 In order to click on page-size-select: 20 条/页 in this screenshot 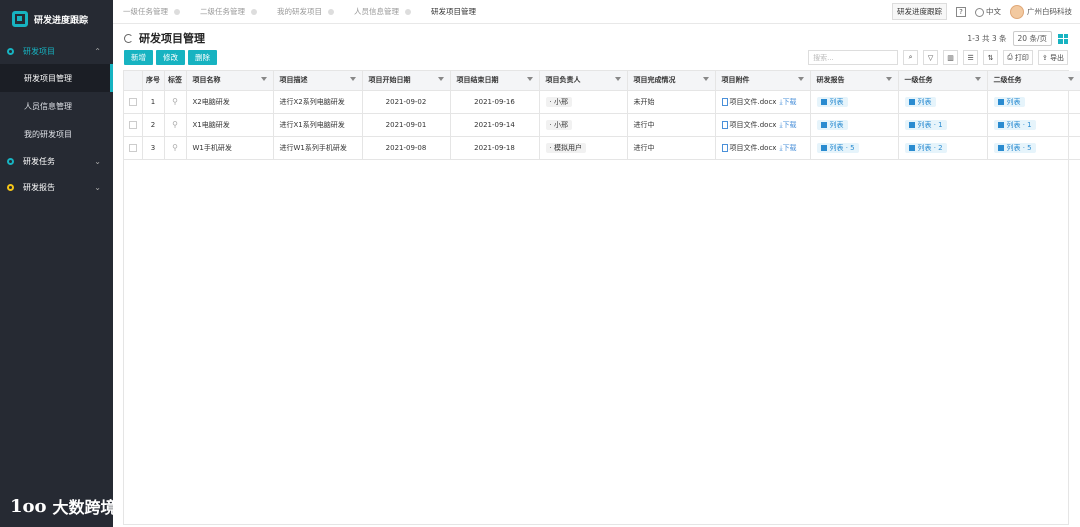, I will do `click(1032, 38)`.